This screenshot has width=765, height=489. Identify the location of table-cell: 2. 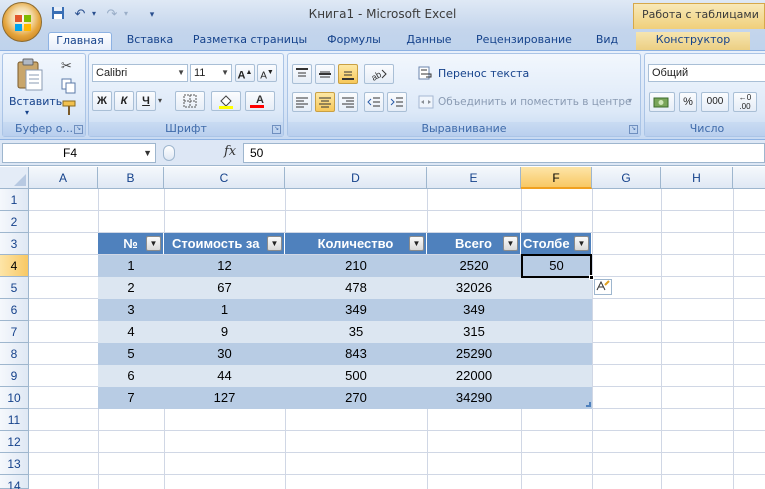
(131, 288).